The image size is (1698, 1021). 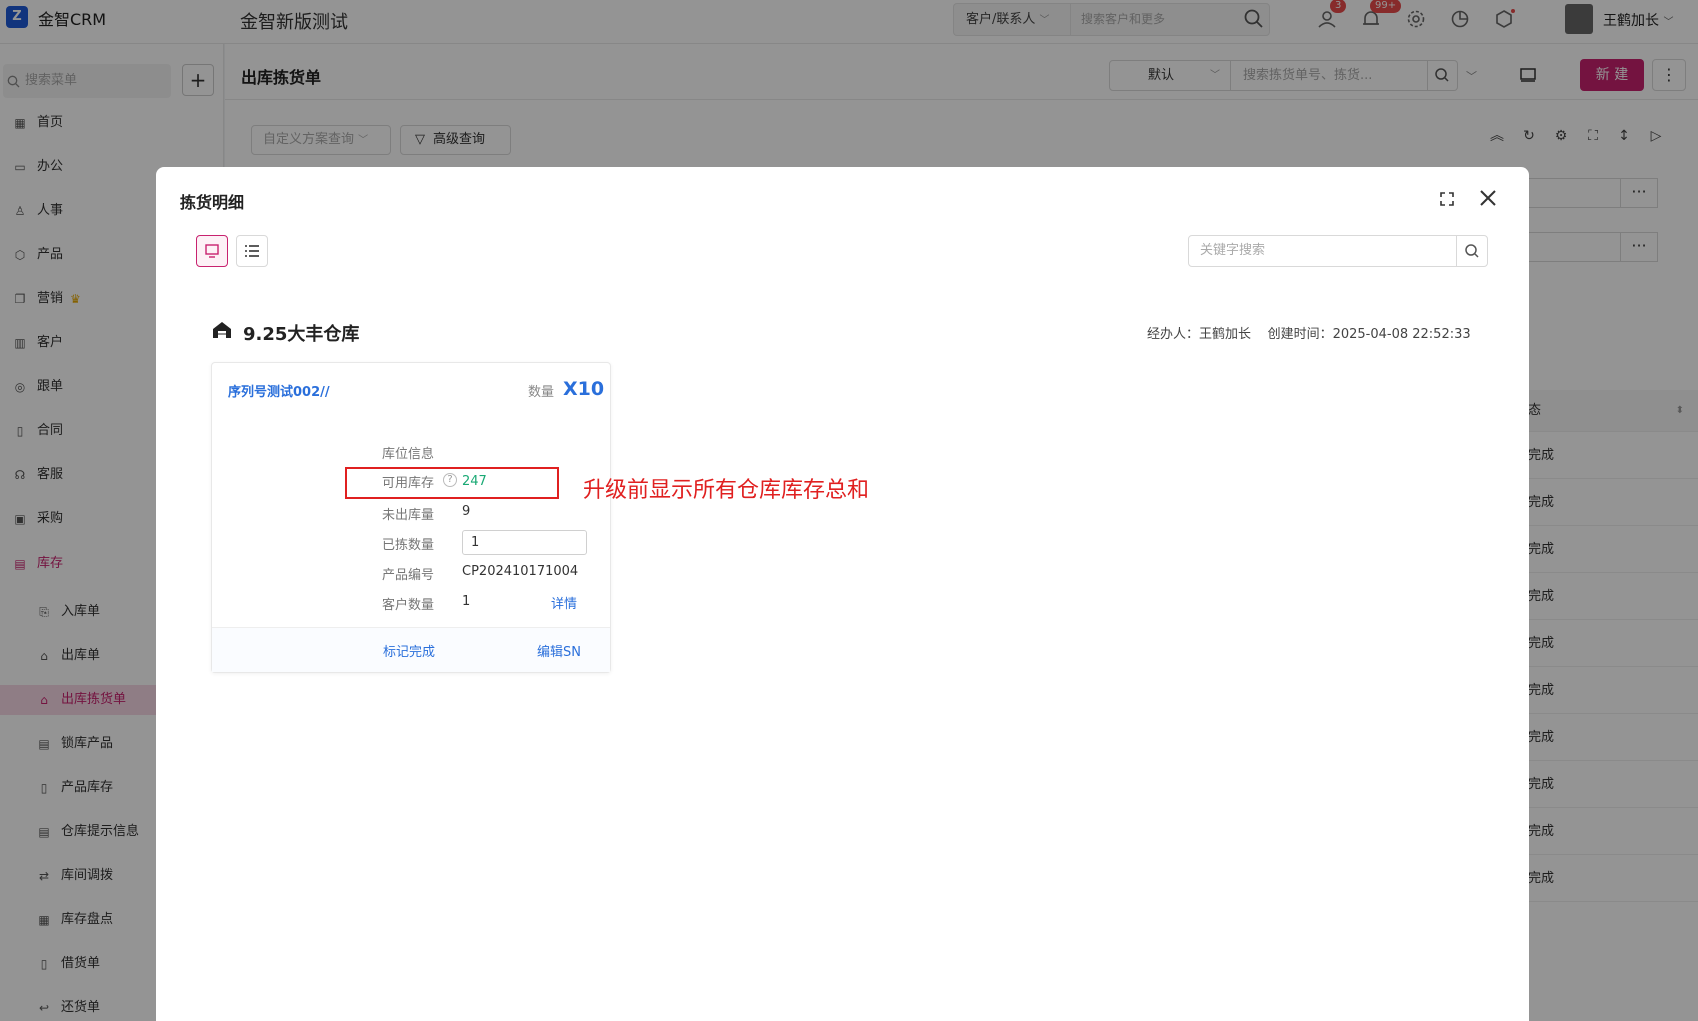 What do you see at coordinates (726, 490) in the screenshot?
I see `annotation-text: 升级前显示所有仓库库存总和` at bounding box center [726, 490].